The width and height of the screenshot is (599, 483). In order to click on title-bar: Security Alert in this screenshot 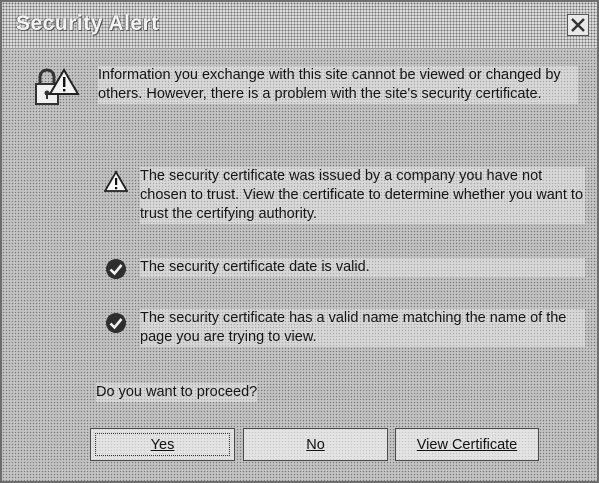, I will do `click(299, 25)`.